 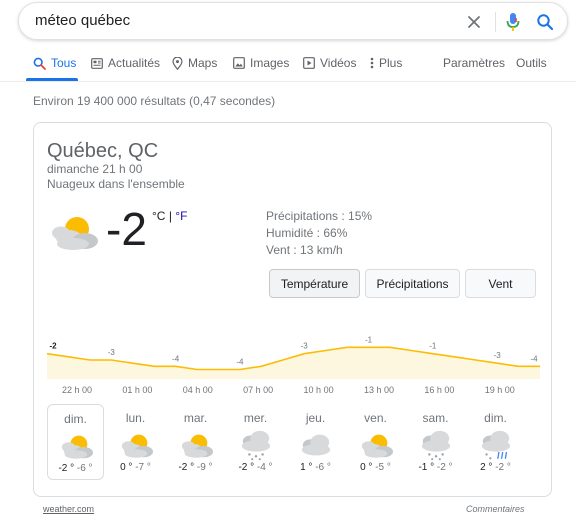 I want to click on day-temps: -2 ° -9 °, so click(x=195, y=467).